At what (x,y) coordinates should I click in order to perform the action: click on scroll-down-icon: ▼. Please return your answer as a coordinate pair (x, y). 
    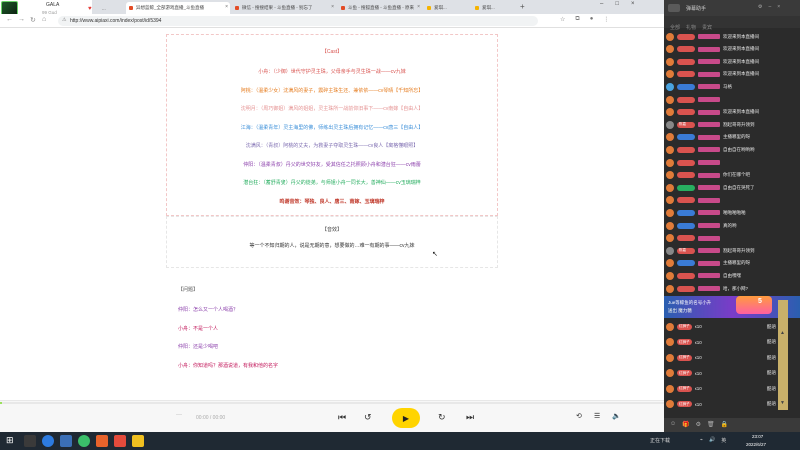
    Looking at the image, I should click on (782, 403).